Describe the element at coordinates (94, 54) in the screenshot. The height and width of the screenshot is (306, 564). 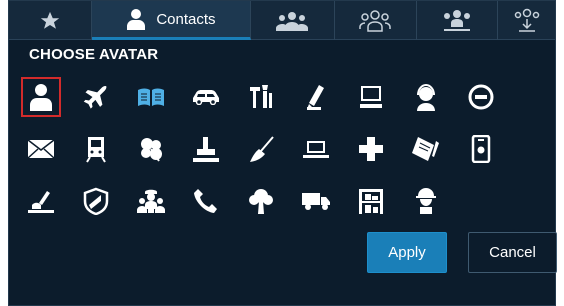
I see `choose-avatar-heading: CHOOSE AVATAR` at that location.